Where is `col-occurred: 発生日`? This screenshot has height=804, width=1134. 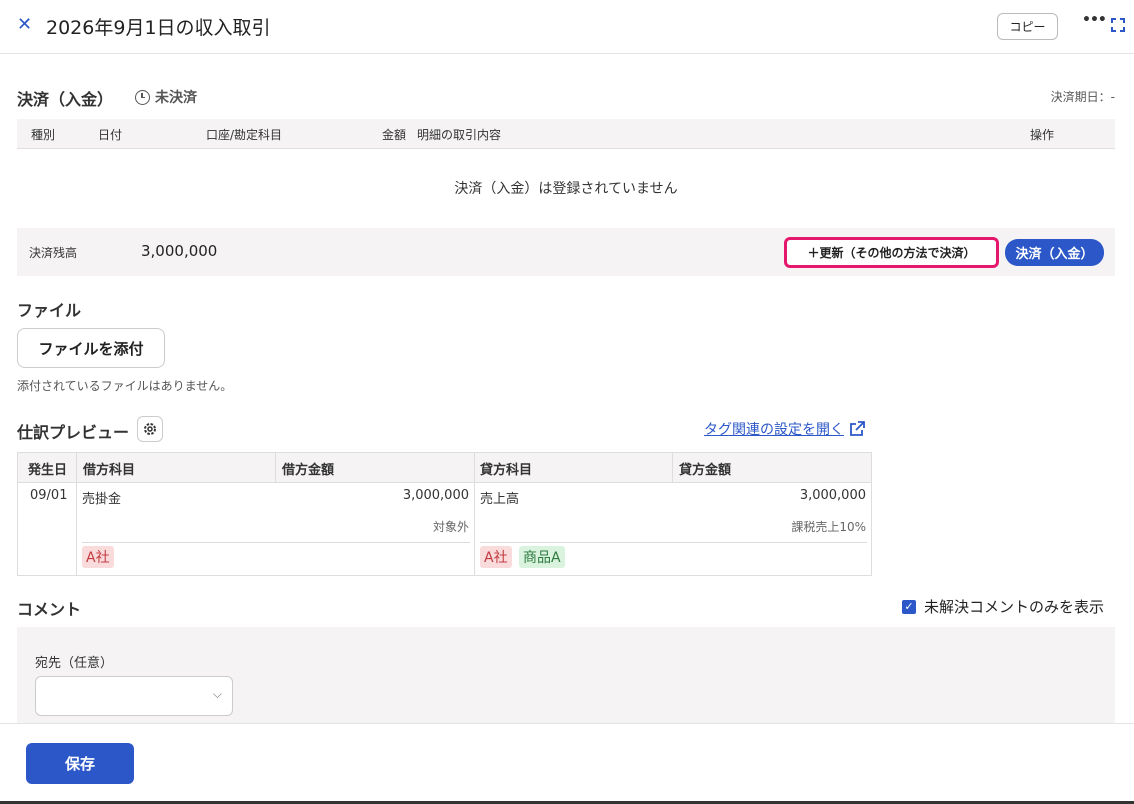 col-occurred: 発生日 is located at coordinates (48, 470).